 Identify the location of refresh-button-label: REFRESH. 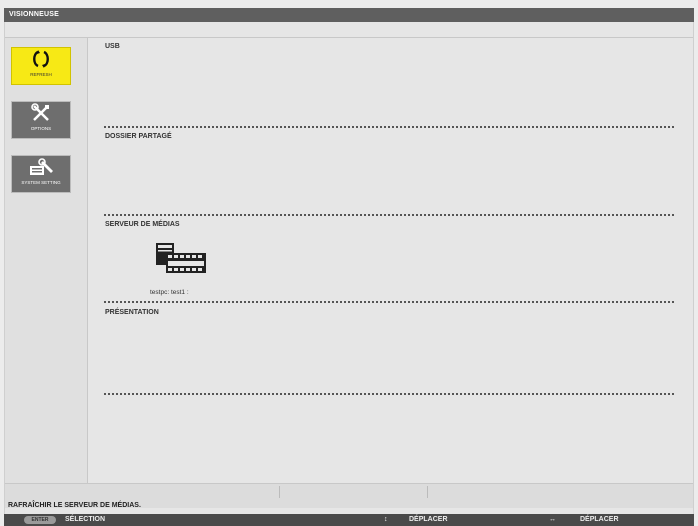
(41, 74).